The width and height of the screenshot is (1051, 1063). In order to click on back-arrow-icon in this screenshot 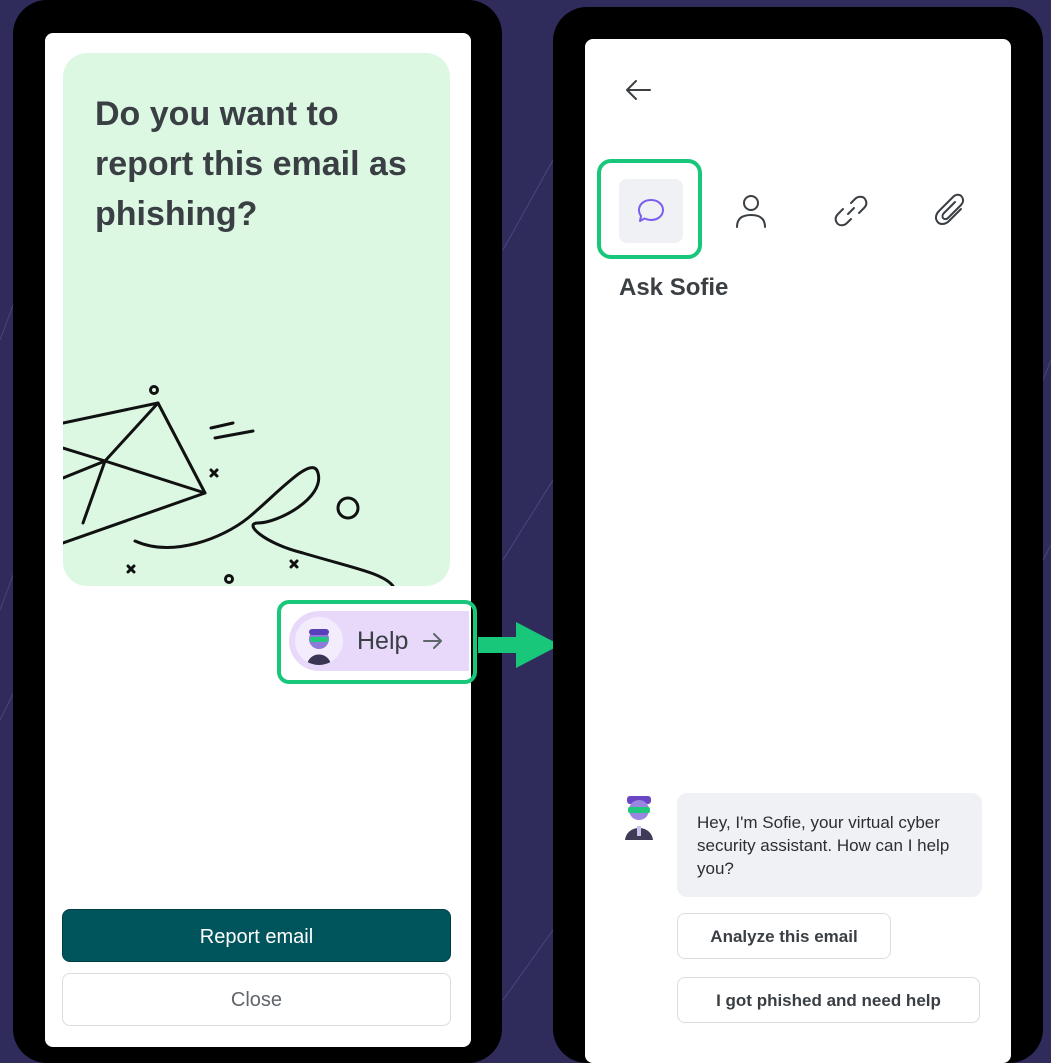, I will do `click(638, 90)`.